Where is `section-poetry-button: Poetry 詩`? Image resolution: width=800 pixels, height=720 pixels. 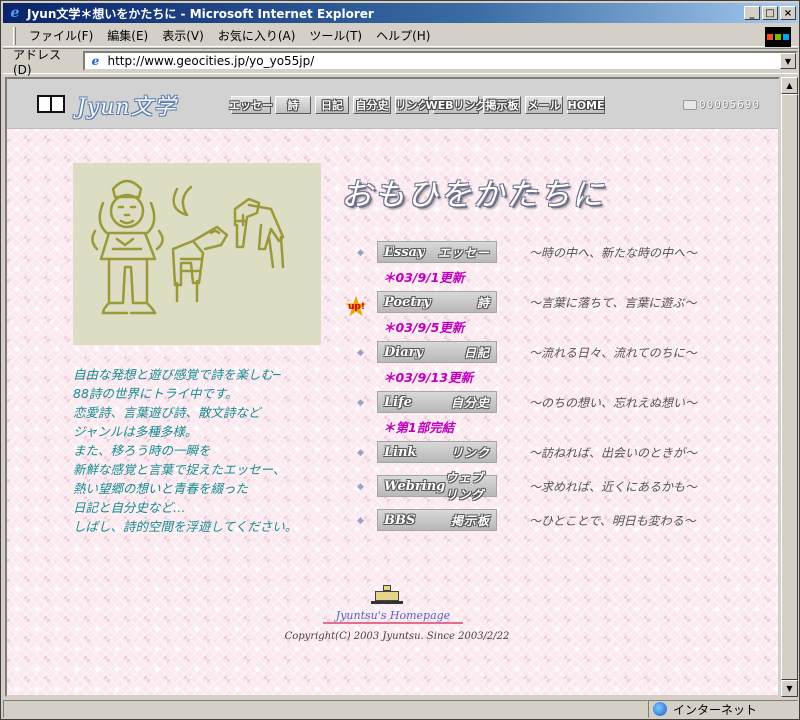
section-poetry-button: Poetry 詩 is located at coordinates (437, 302).